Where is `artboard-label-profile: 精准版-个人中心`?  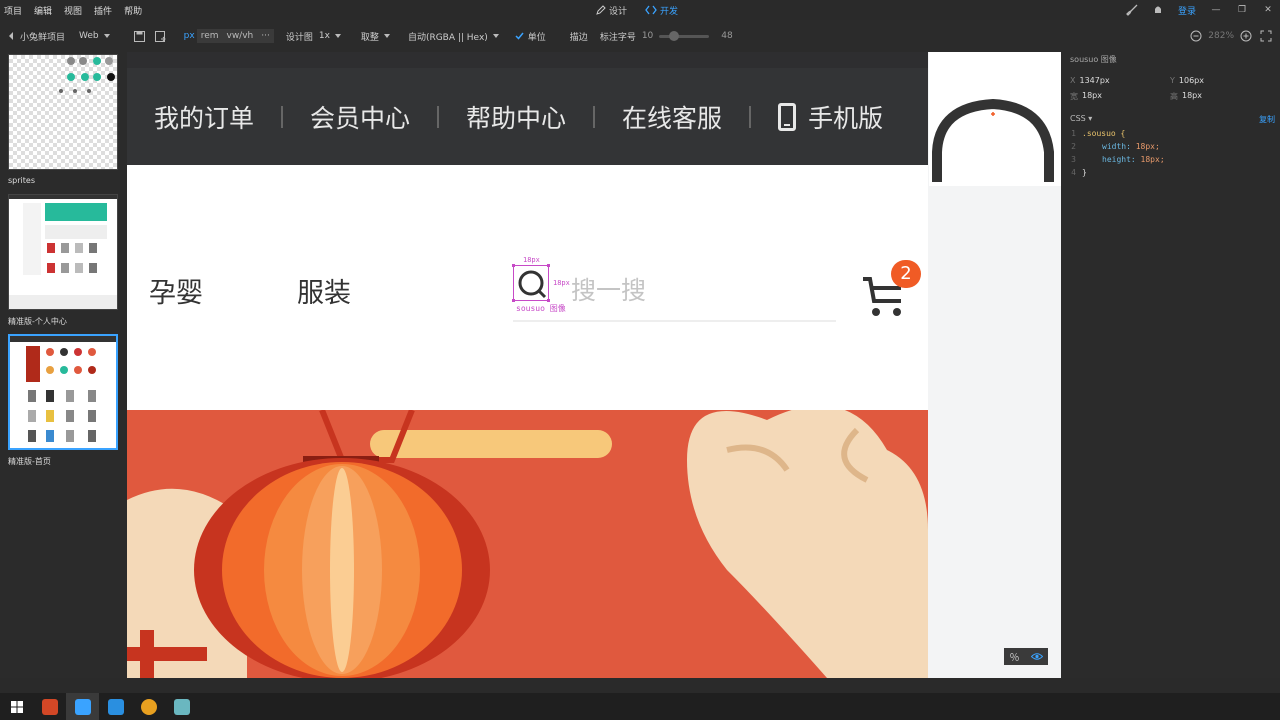 artboard-label-profile: 精准版-个人中心 is located at coordinates (37, 321).